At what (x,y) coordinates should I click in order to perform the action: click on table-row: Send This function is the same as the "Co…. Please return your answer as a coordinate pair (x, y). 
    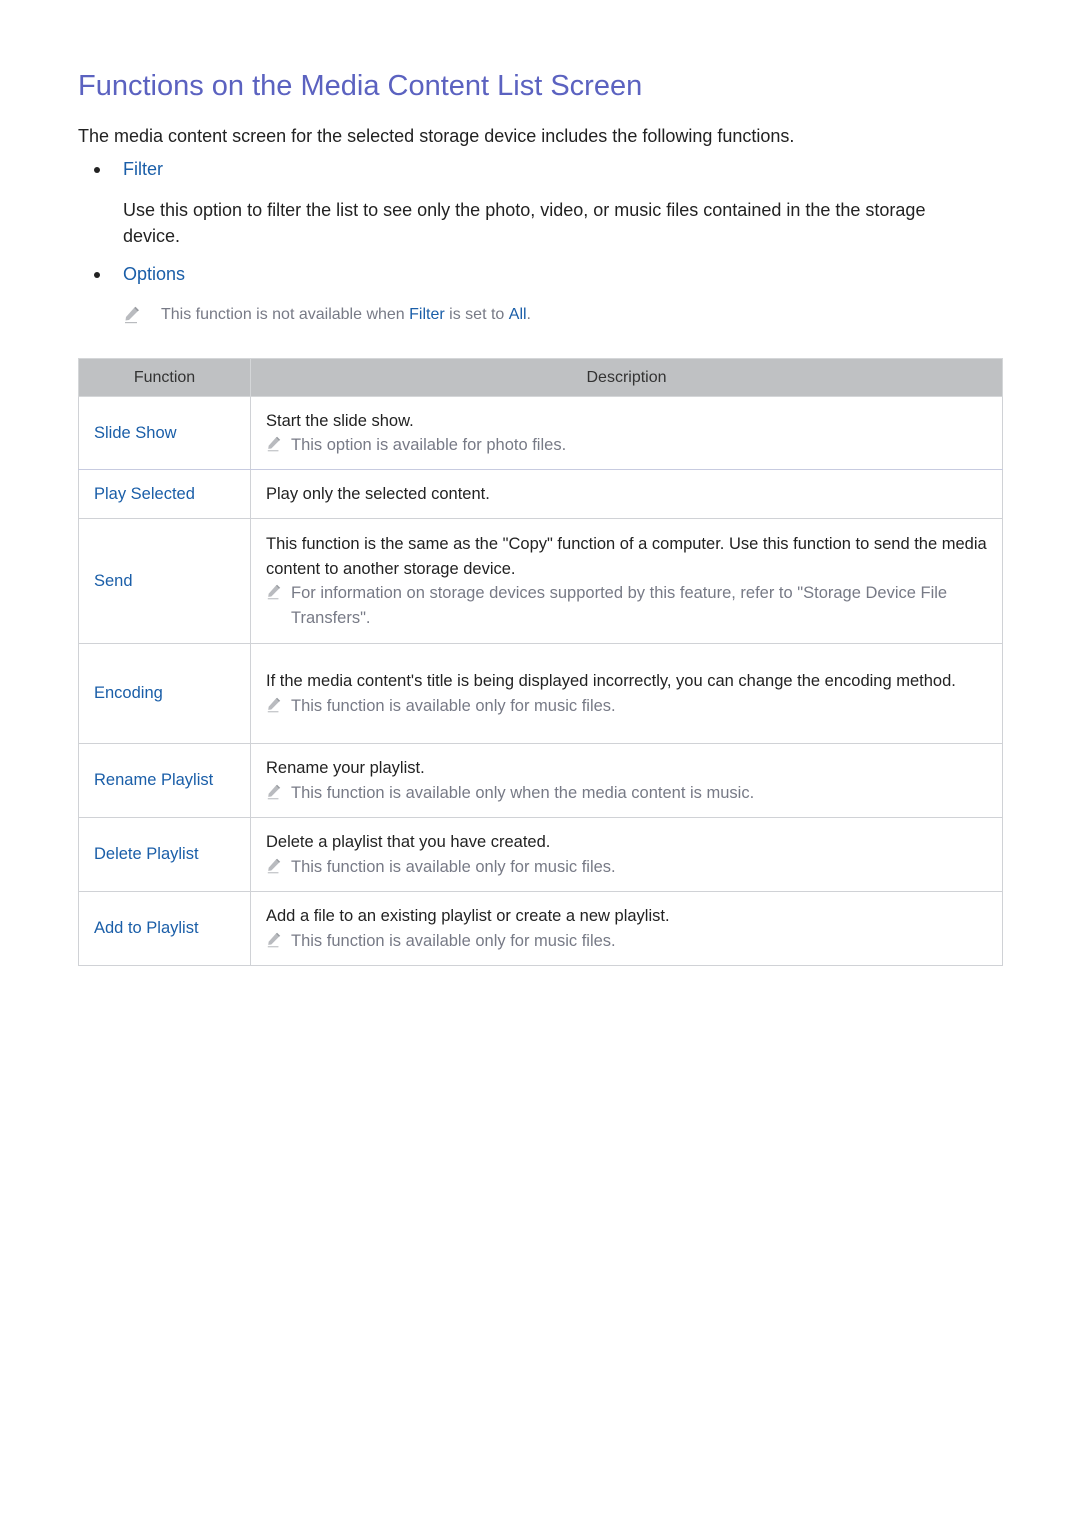
    Looking at the image, I should click on (540, 581).